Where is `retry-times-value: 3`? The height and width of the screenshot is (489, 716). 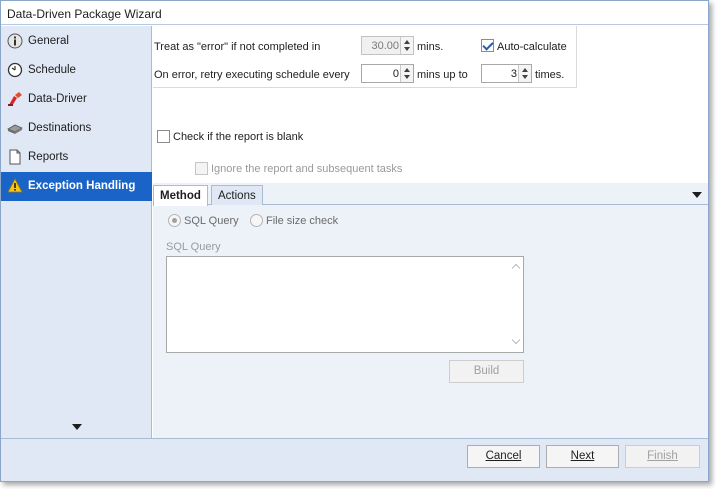
retry-times-value: 3 is located at coordinates (513, 74).